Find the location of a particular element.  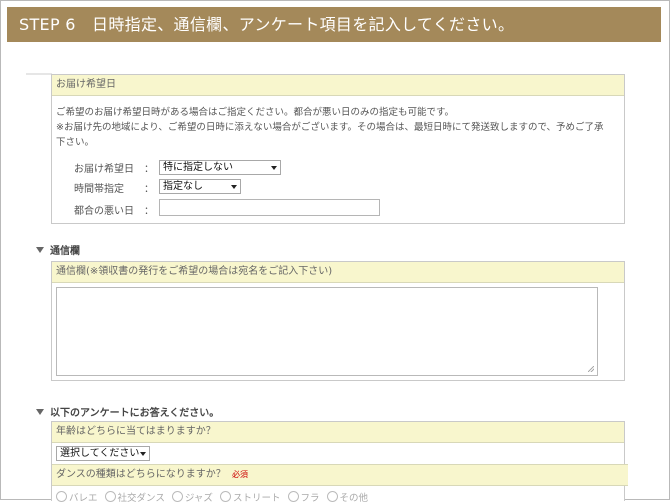

survey-q1-label: 年齢はどちらに当てはまりますか？ is located at coordinates (338, 432).